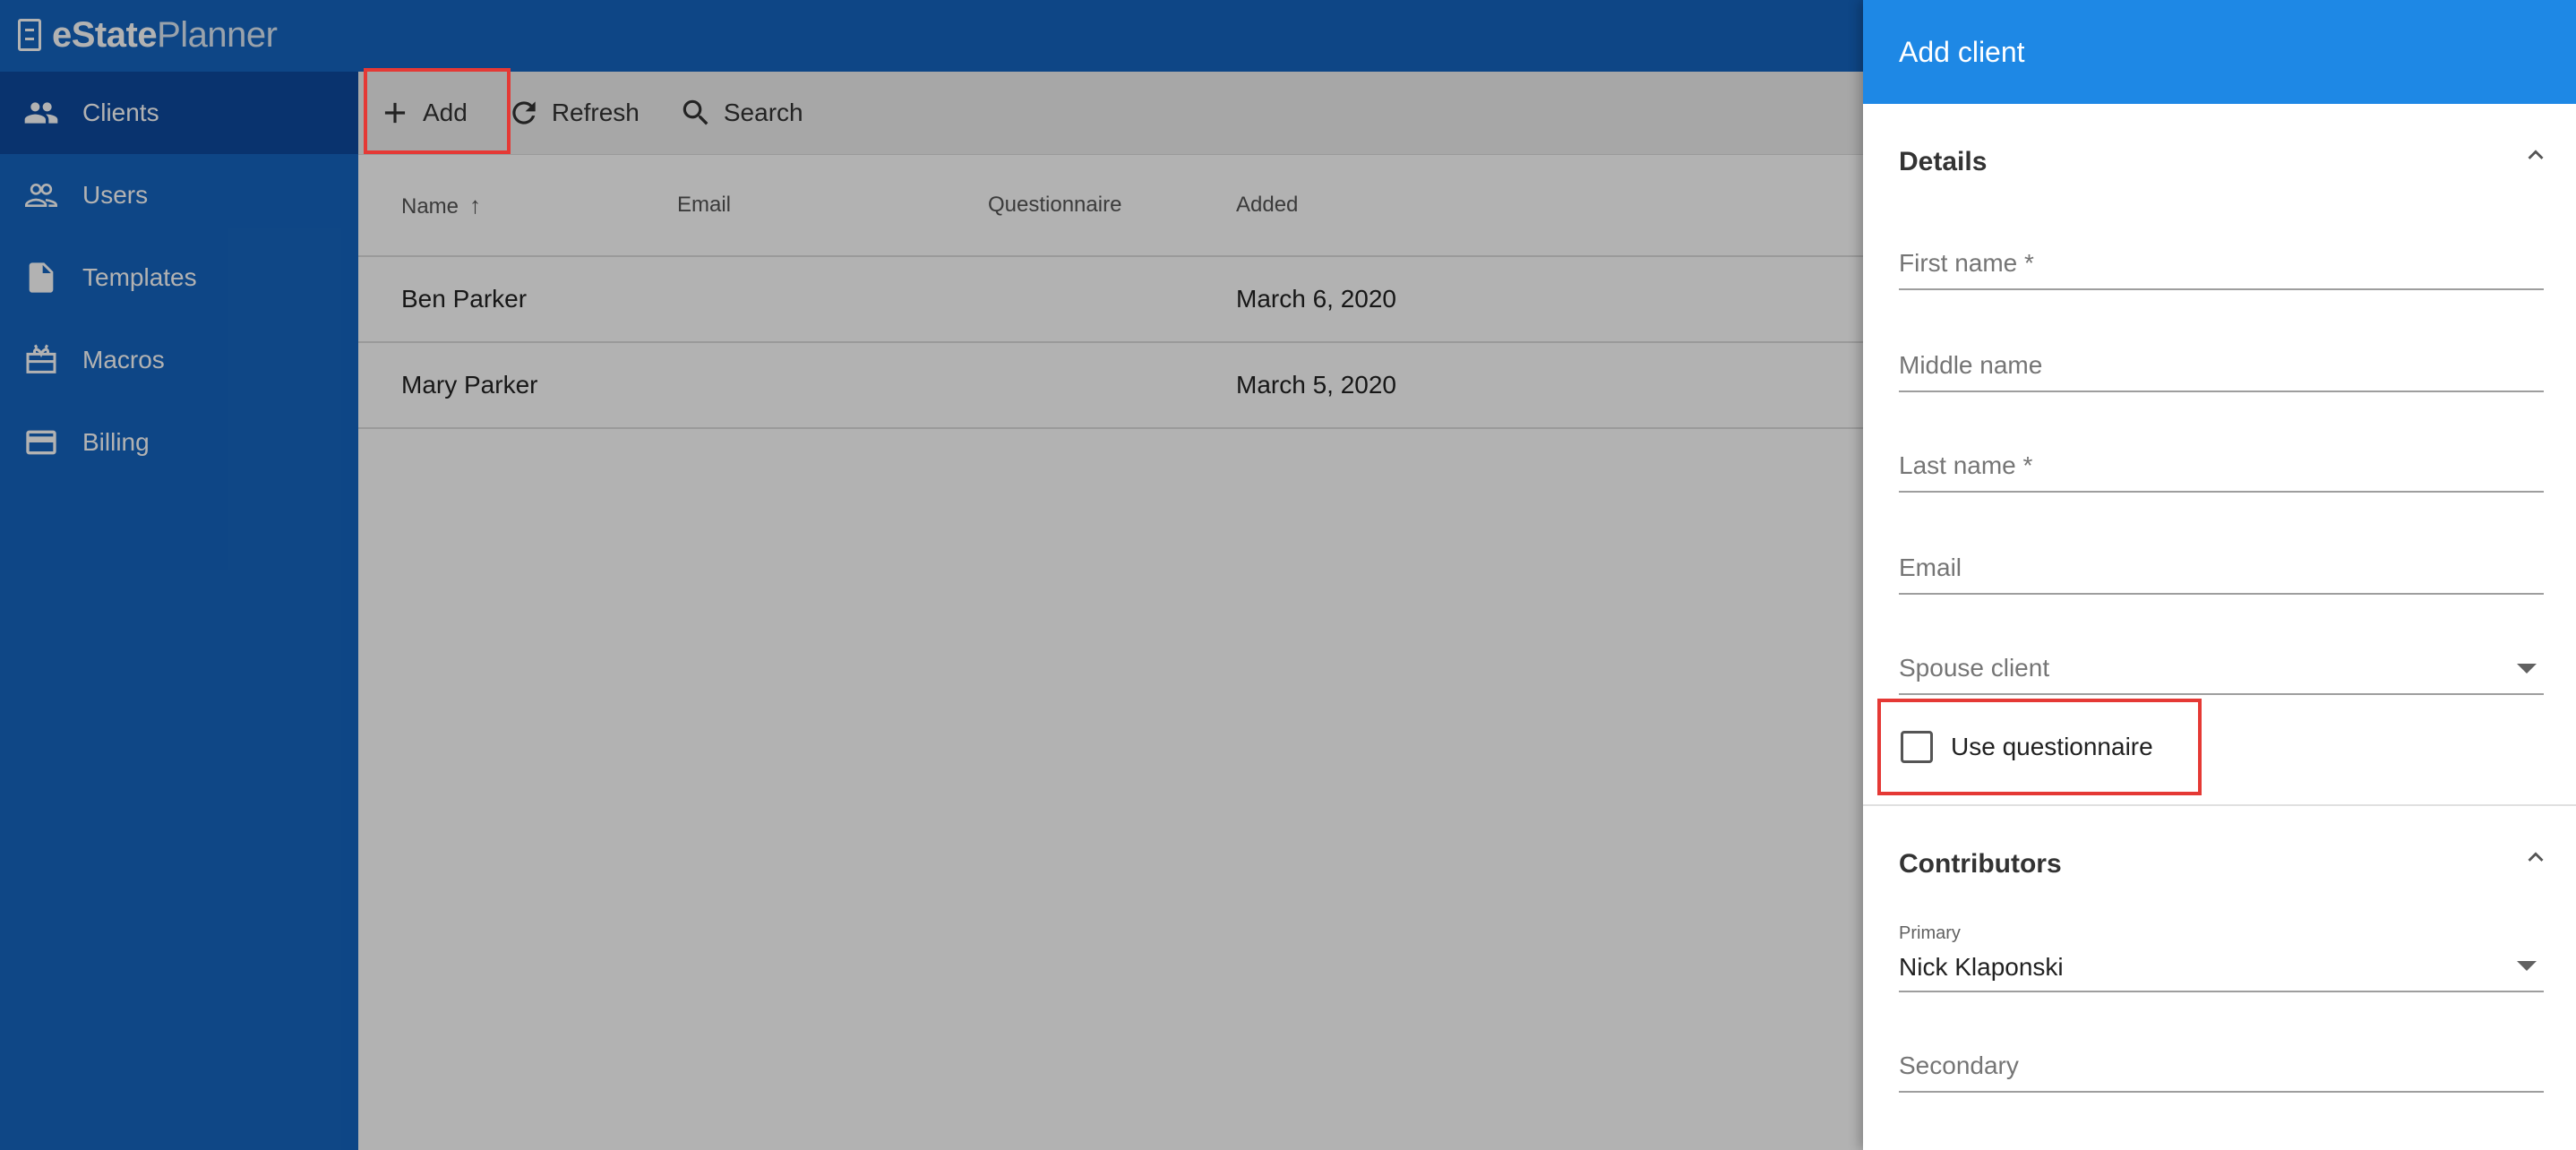 The height and width of the screenshot is (1150, 2576). What do you see at coordinates (2219, 52) in the screenshot?
I see `drawer-header: Add client` at bounding box center [2219, 52].